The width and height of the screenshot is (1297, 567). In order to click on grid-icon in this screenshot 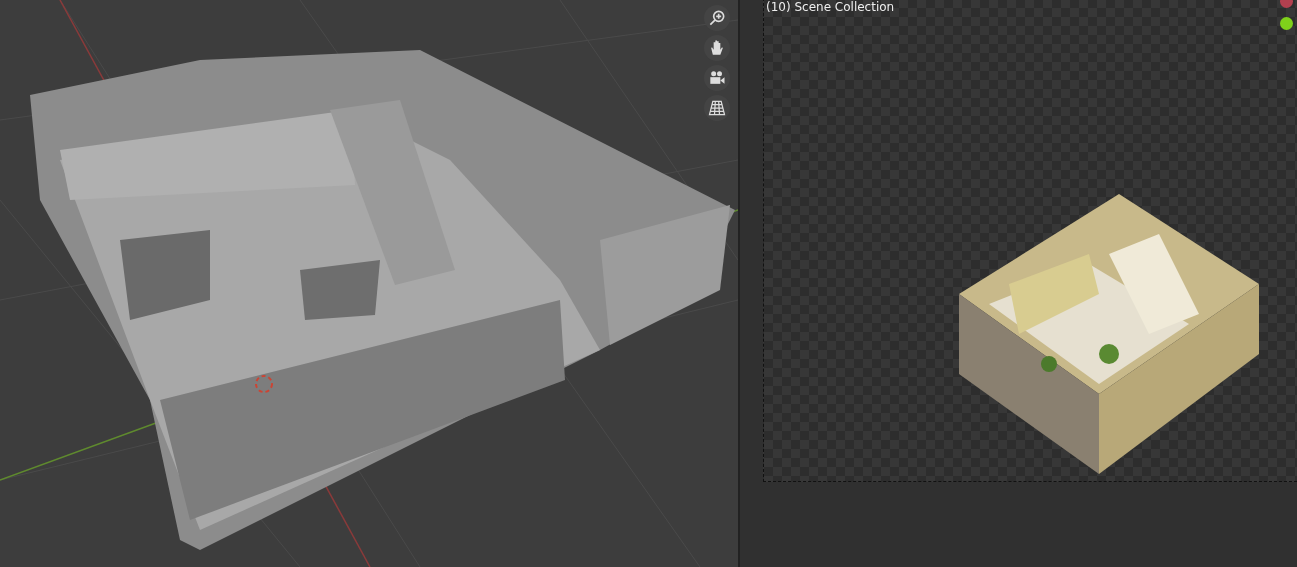, I will do `click(717, 108)`.